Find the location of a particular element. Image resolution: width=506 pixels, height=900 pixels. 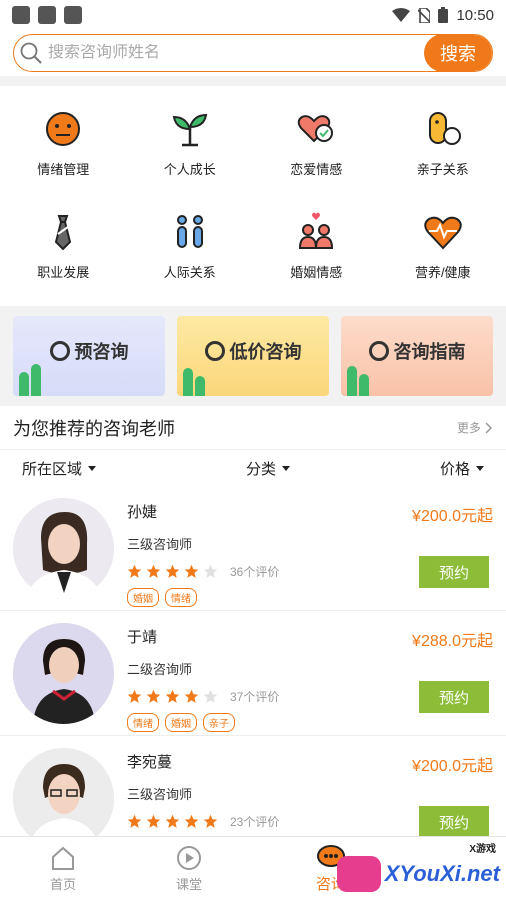

search-box: 搜索 is located at coordinates (253, 53).